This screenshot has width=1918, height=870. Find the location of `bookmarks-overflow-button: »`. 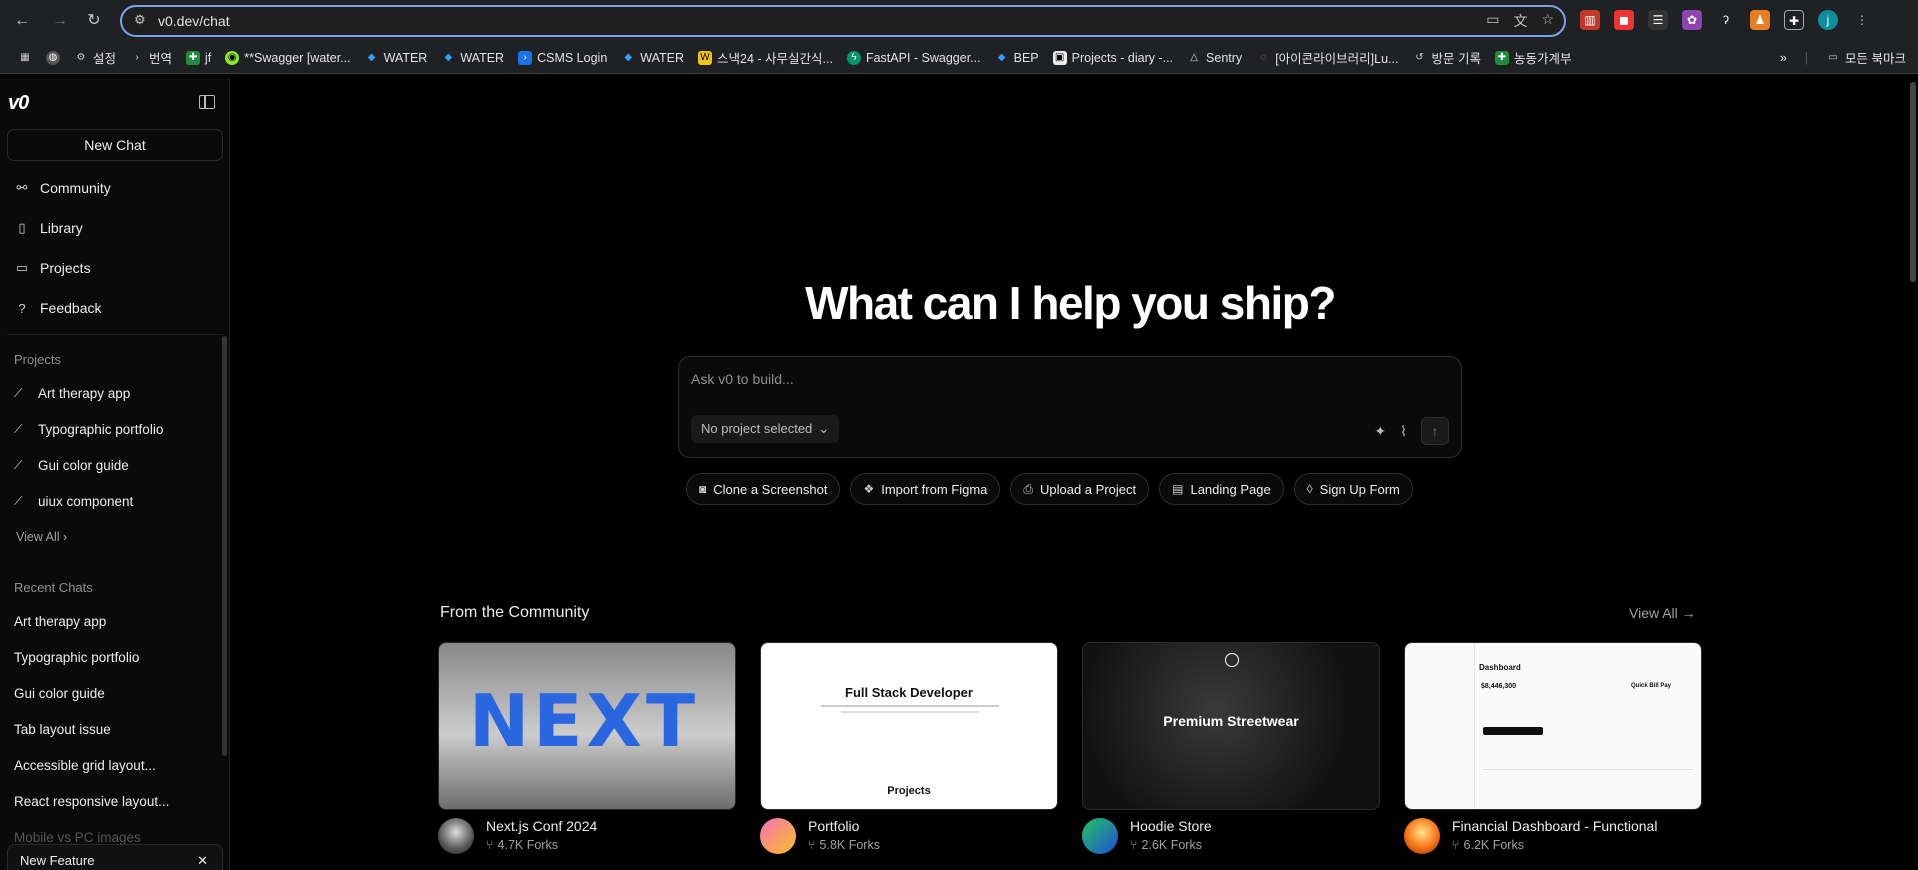

bookmarks-overflow-button: » is located at coordinates (1783, 58).